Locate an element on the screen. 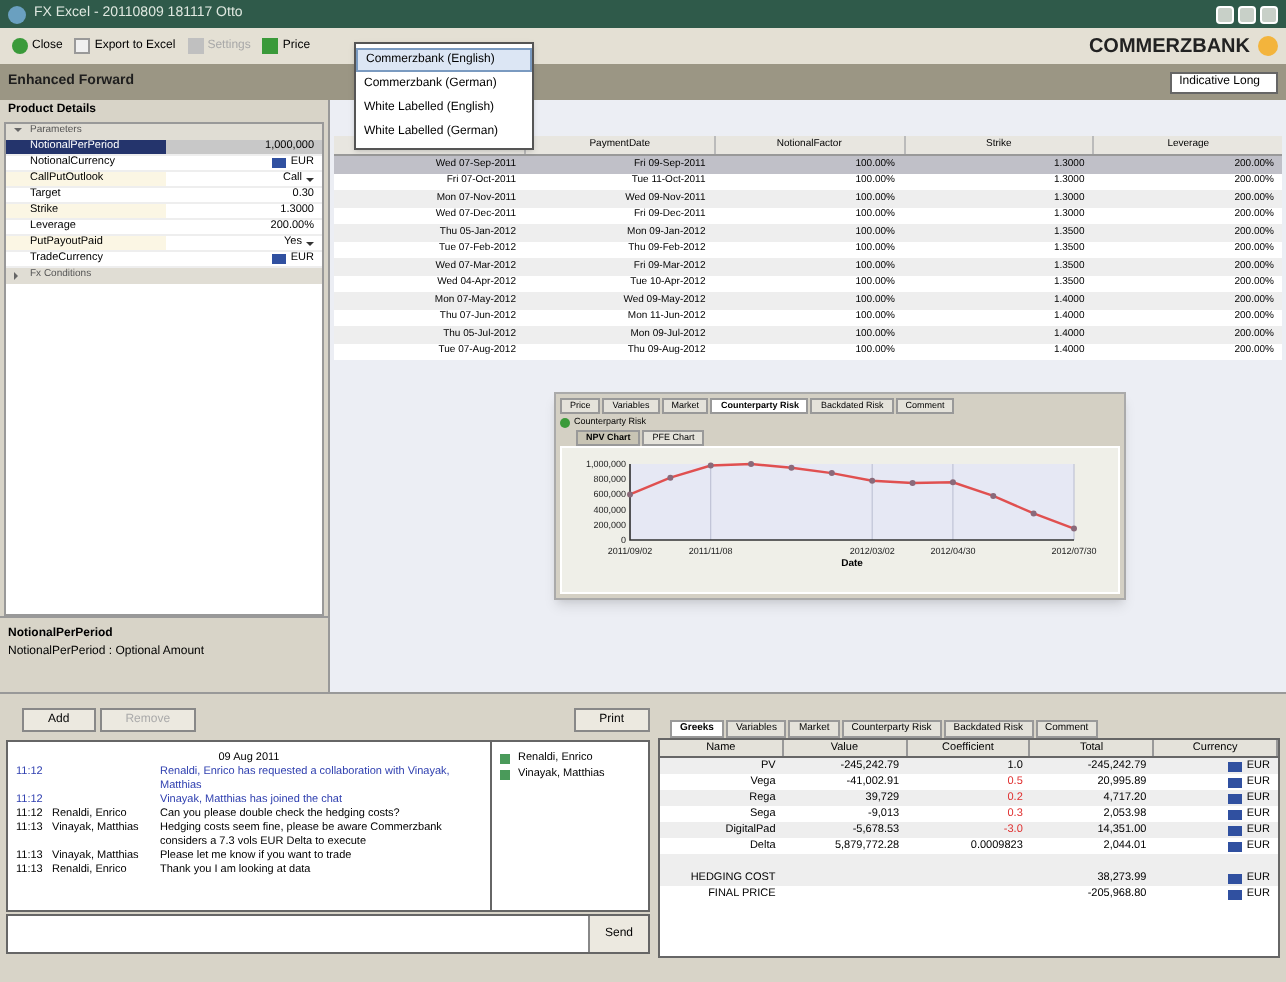 Image resolution: width=1286 pixels, height=982 pixels. maximize-icon is located at coordinates (1247, 14).